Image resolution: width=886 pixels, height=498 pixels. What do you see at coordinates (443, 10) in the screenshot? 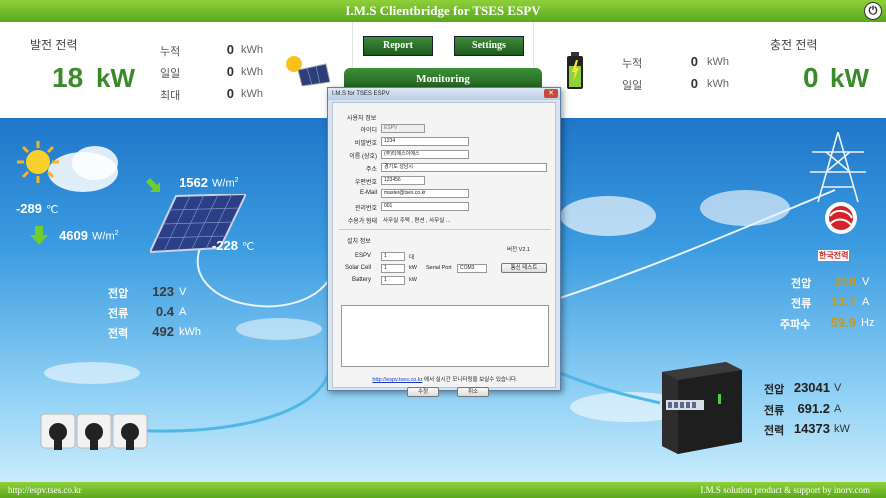
I see `app-title: I.M.S Clientbridge for TSES ESPV` at bounding box center [443, 10].